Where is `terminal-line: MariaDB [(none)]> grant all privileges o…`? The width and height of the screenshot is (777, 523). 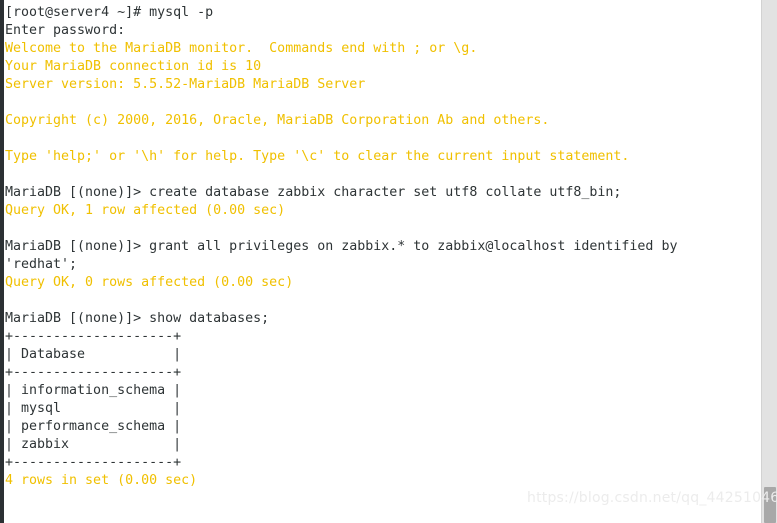 terminal-line: MariaDB [(none)]> grant all privileges o… is located at coordinates (341, 246).